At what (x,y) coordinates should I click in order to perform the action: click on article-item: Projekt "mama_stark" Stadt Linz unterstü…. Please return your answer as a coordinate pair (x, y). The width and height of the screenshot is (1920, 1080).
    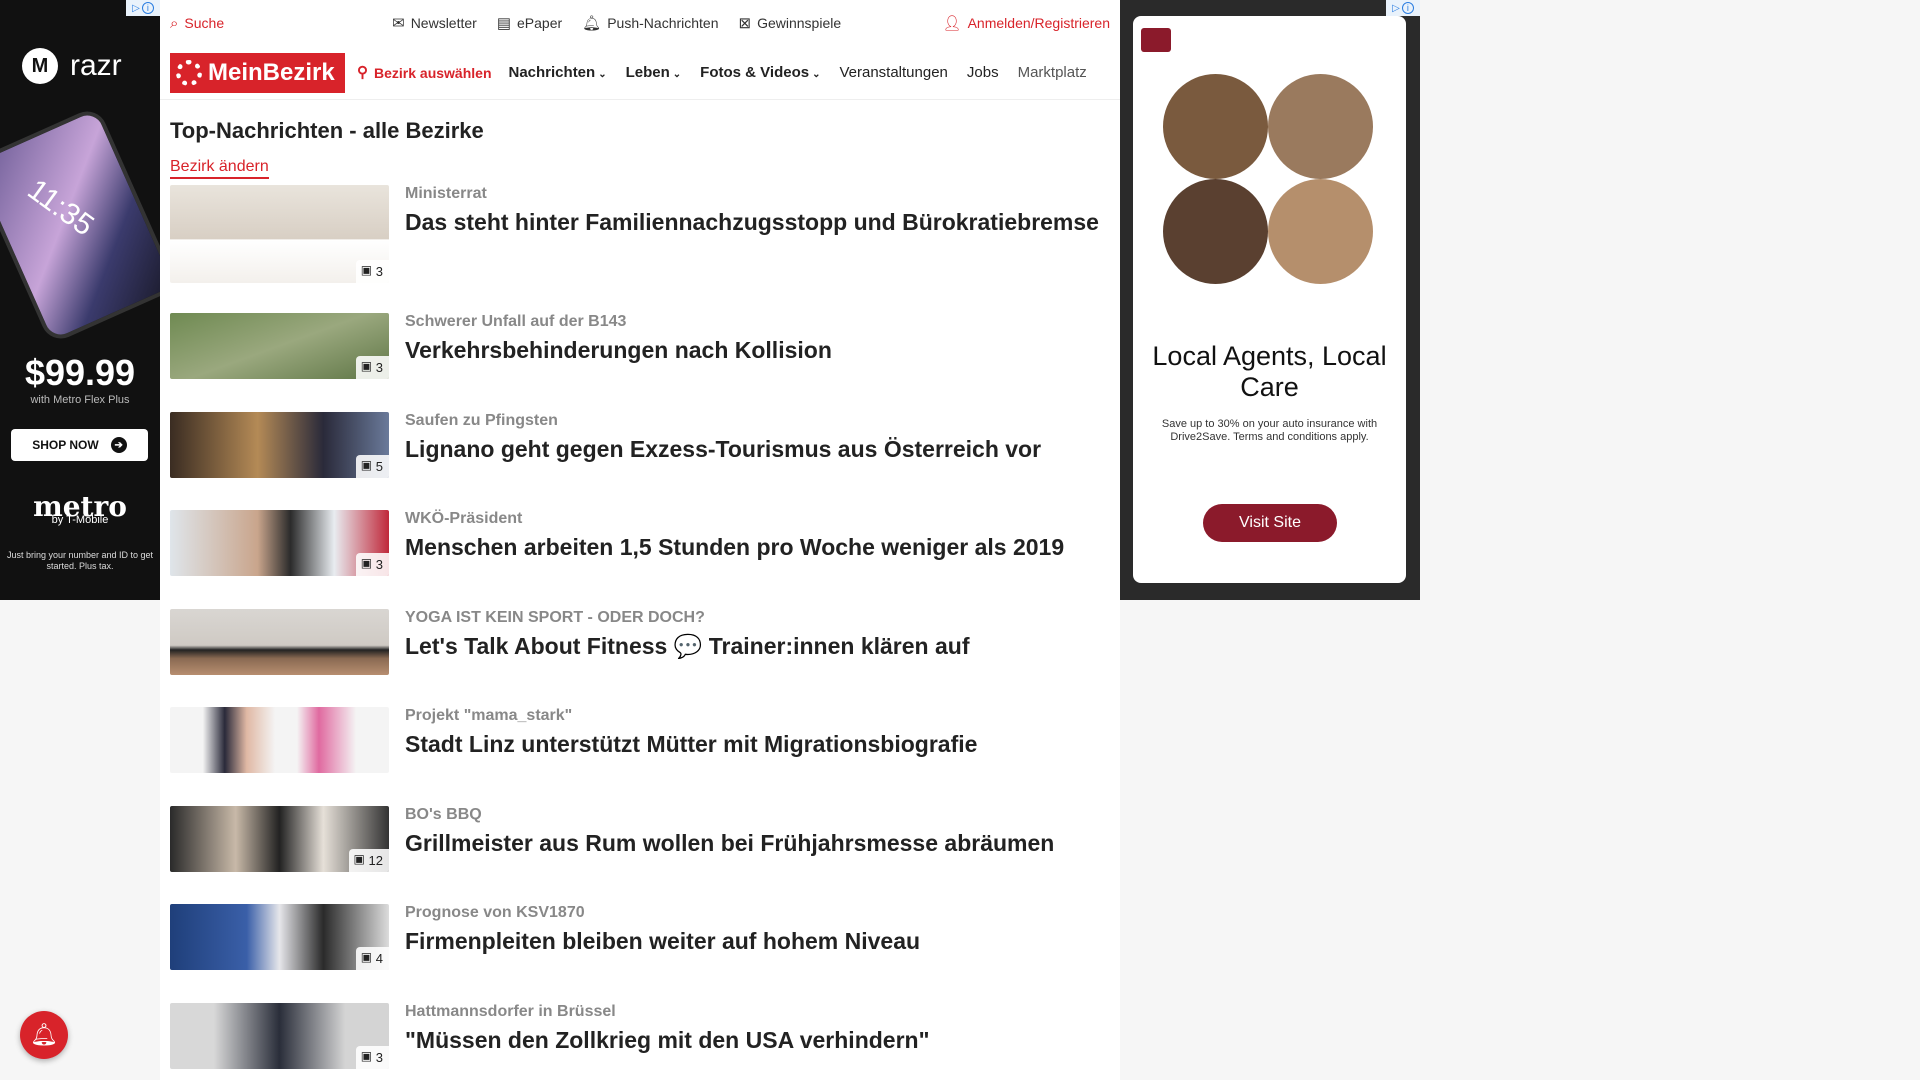
    Looking at the image, I should click on (640, 756).